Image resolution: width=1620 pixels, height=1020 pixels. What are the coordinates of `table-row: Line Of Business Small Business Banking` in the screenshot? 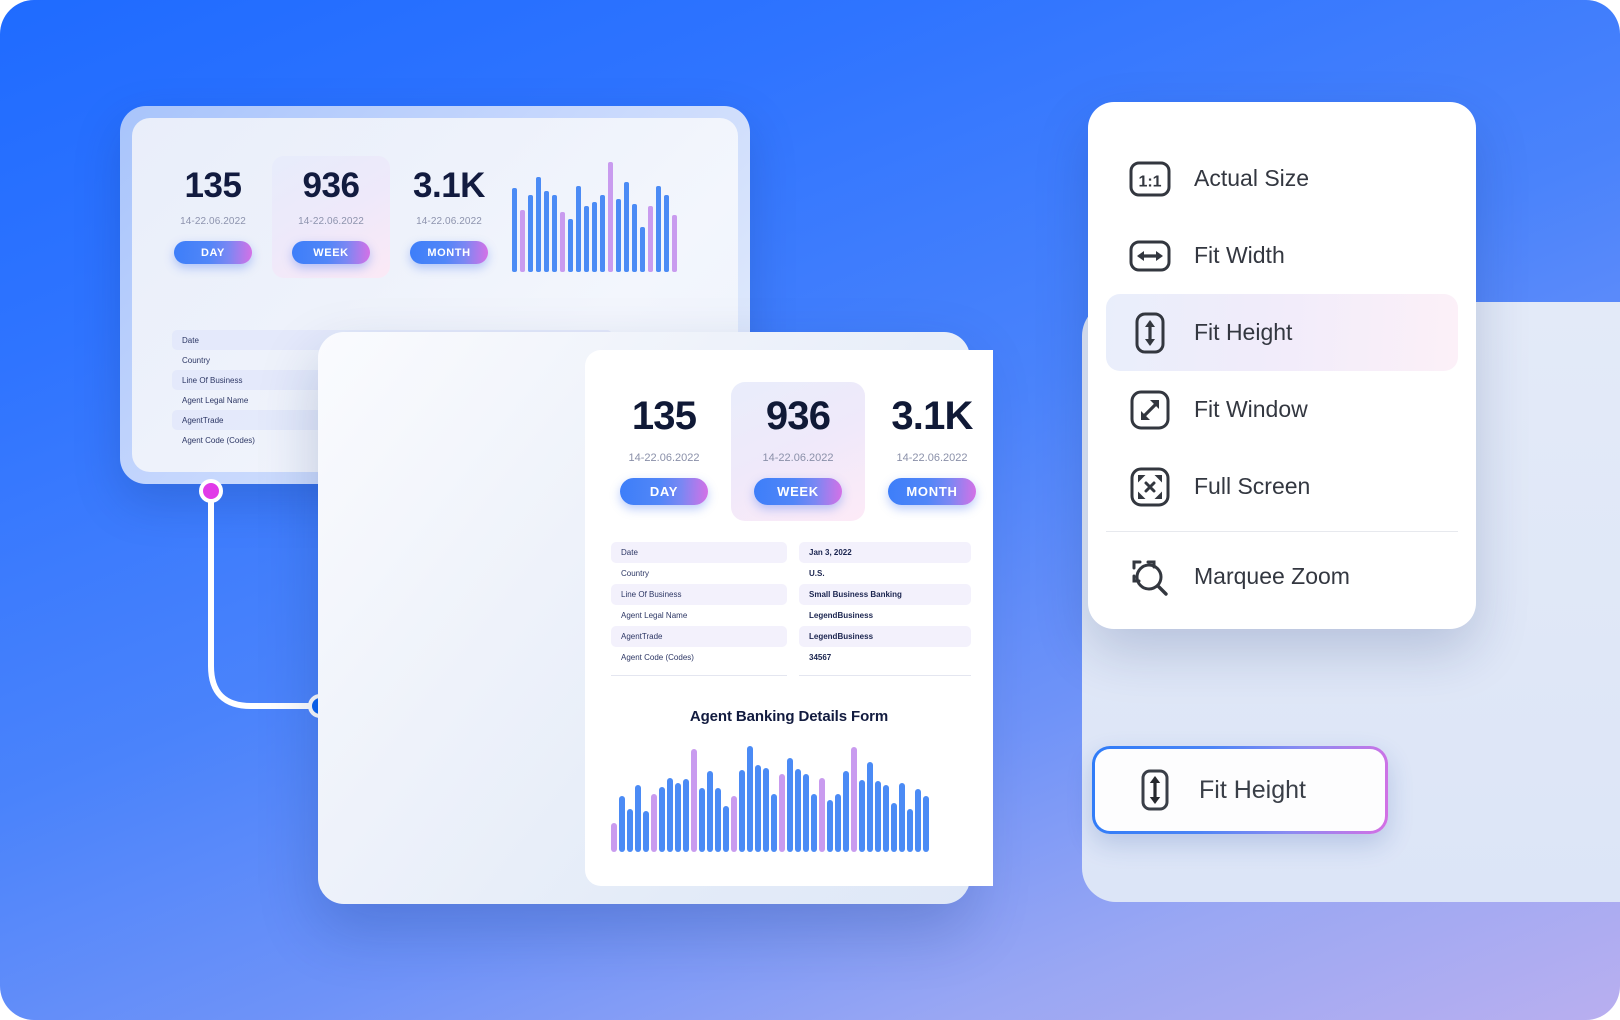 It's located at (791, 594).